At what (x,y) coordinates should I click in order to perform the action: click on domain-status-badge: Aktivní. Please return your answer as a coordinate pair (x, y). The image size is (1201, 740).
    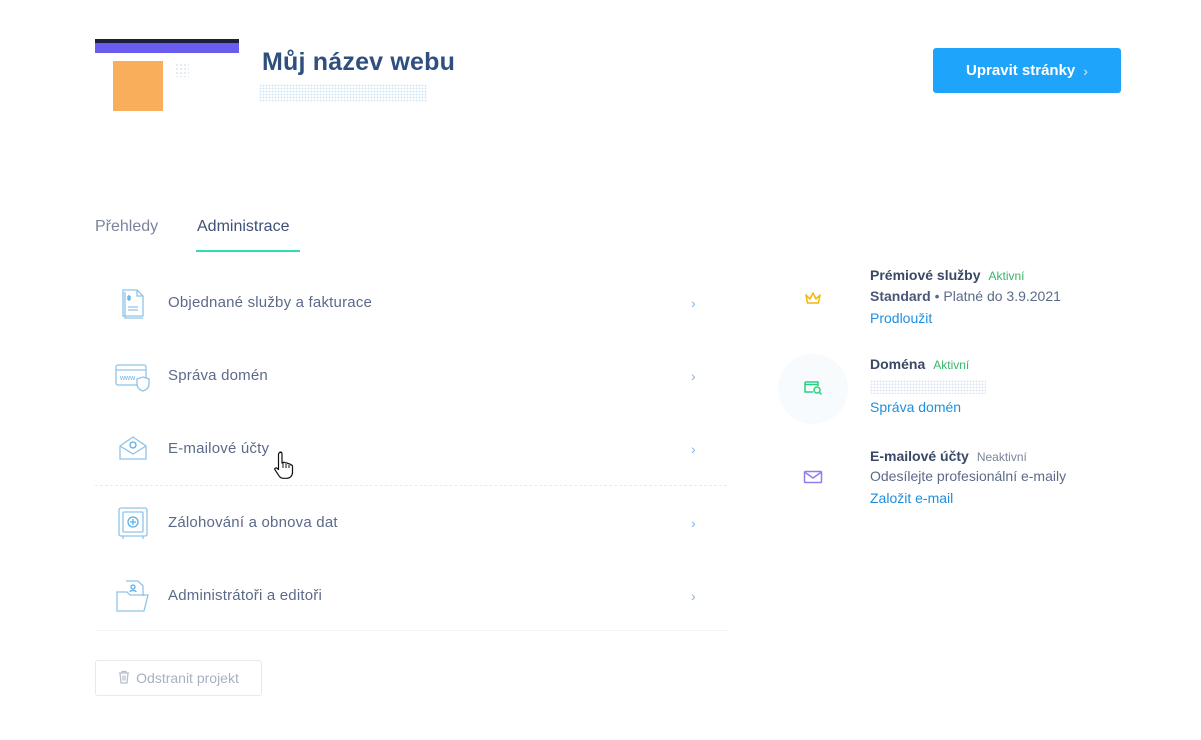
    Looking at the image, I should click on (951, 365).